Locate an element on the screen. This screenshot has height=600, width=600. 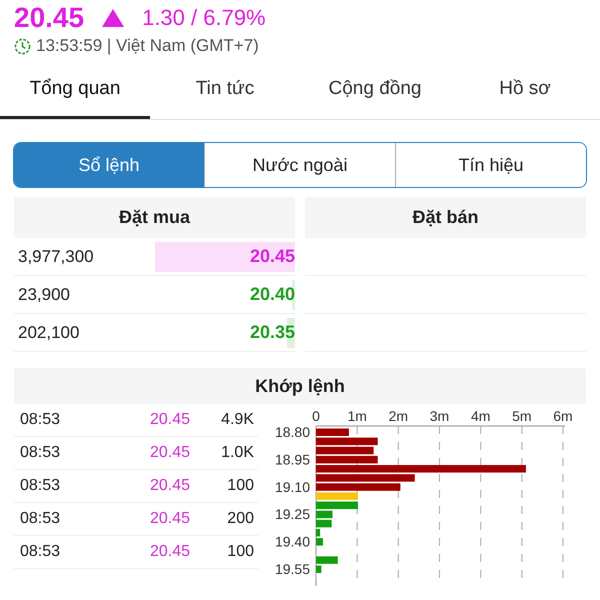
y-axis-label: 19.40 is located at coordinates (292, 542).